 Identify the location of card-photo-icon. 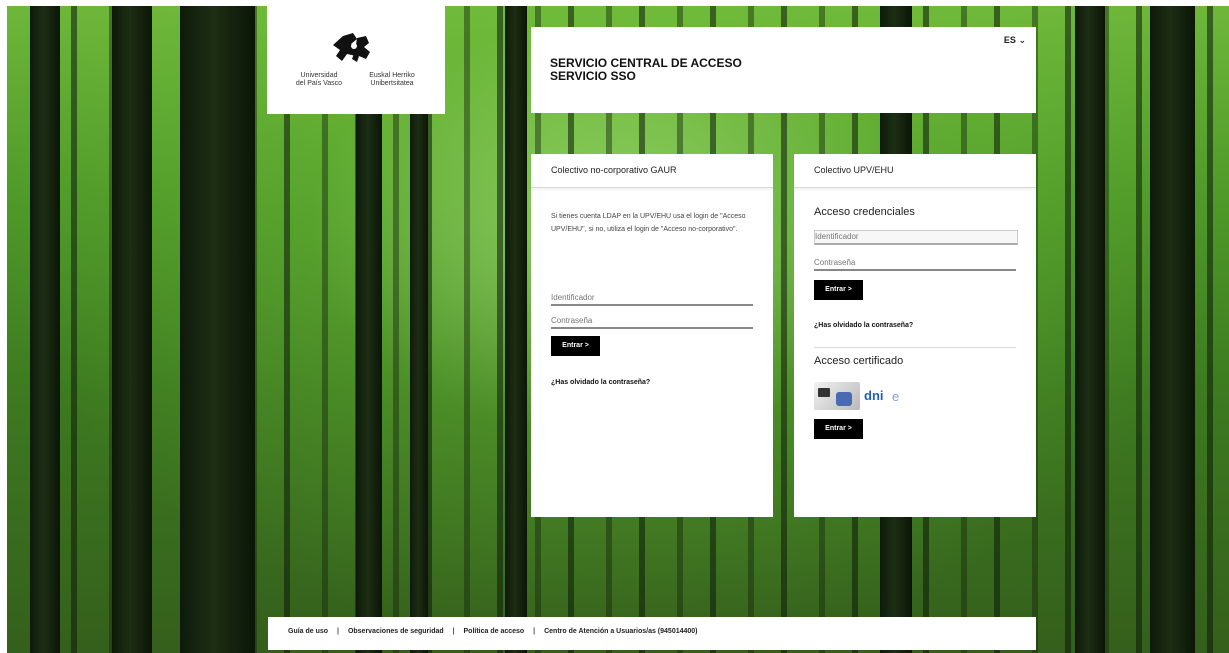
(844, 399).